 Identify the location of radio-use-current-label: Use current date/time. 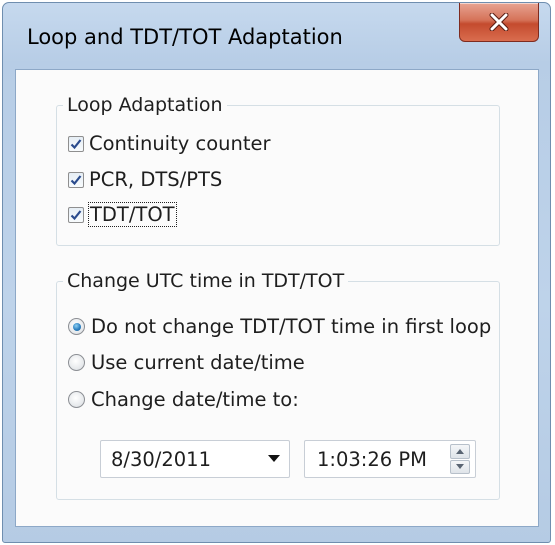
(198, 362).